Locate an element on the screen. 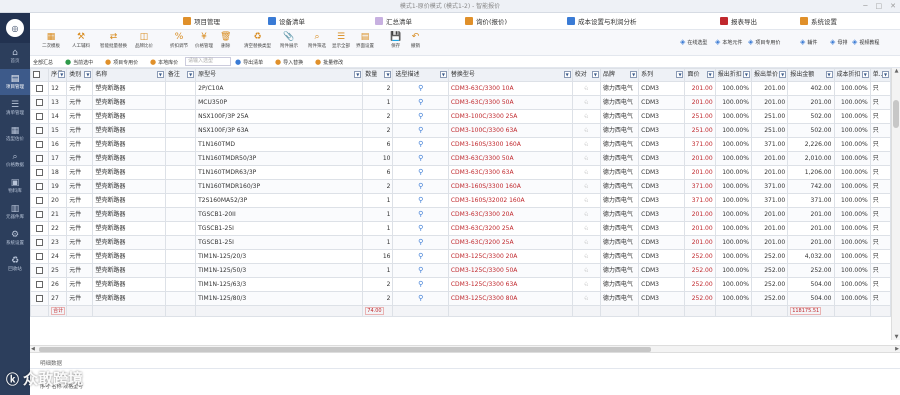 The width and height of the screenshot is (900, 395). column-header: 替换型号 ▼ is located at coordinates (510, 75).